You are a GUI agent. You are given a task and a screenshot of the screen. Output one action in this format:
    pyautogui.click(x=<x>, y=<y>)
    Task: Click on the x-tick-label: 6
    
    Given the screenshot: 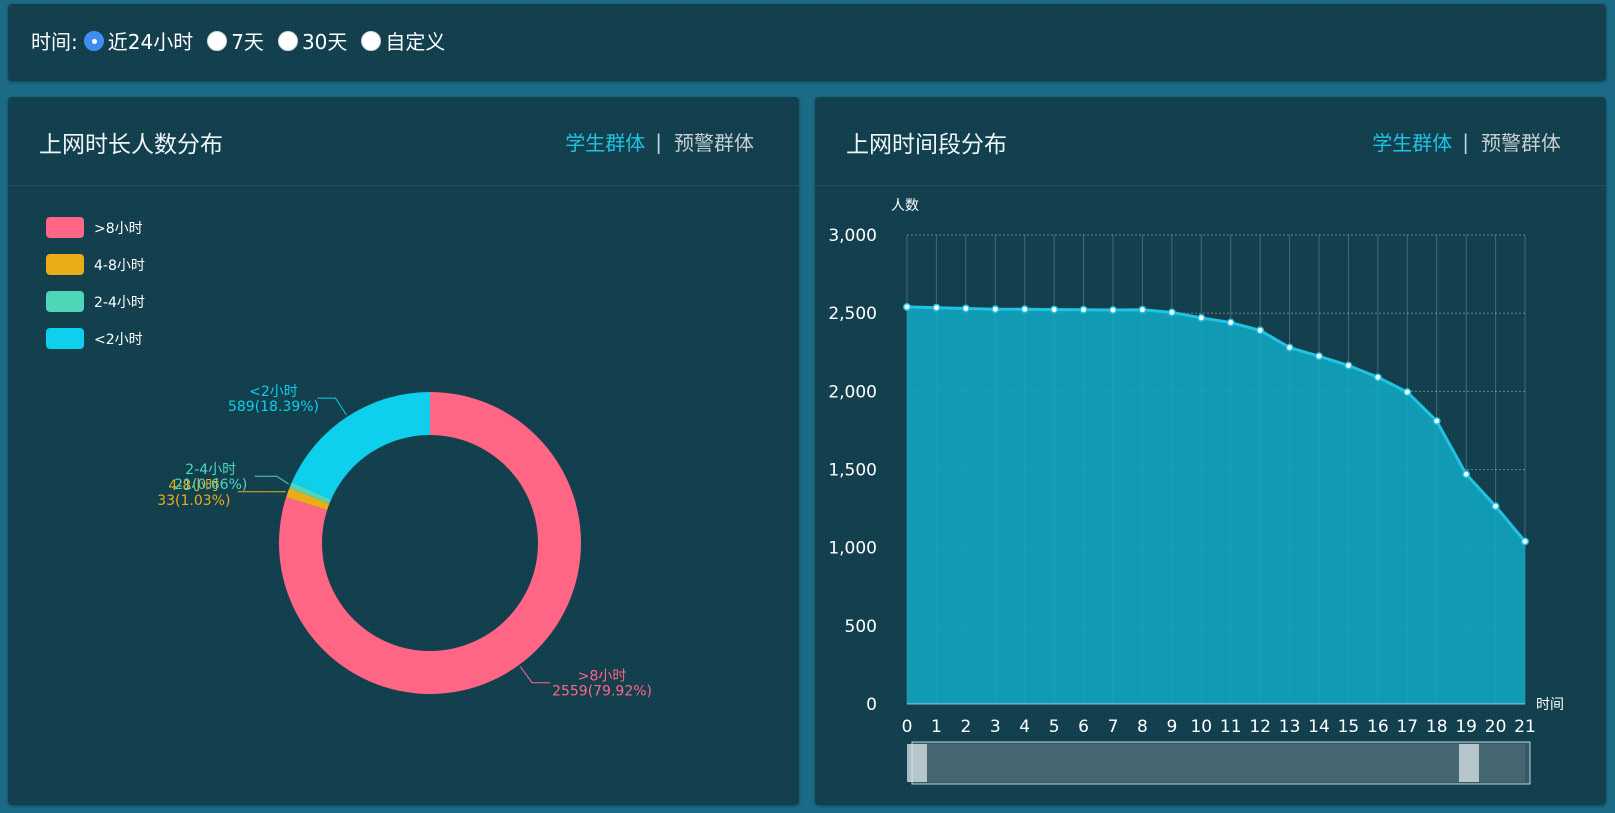 What is the action you would take?
    pyautogui.click(x=1083, y=727)
    